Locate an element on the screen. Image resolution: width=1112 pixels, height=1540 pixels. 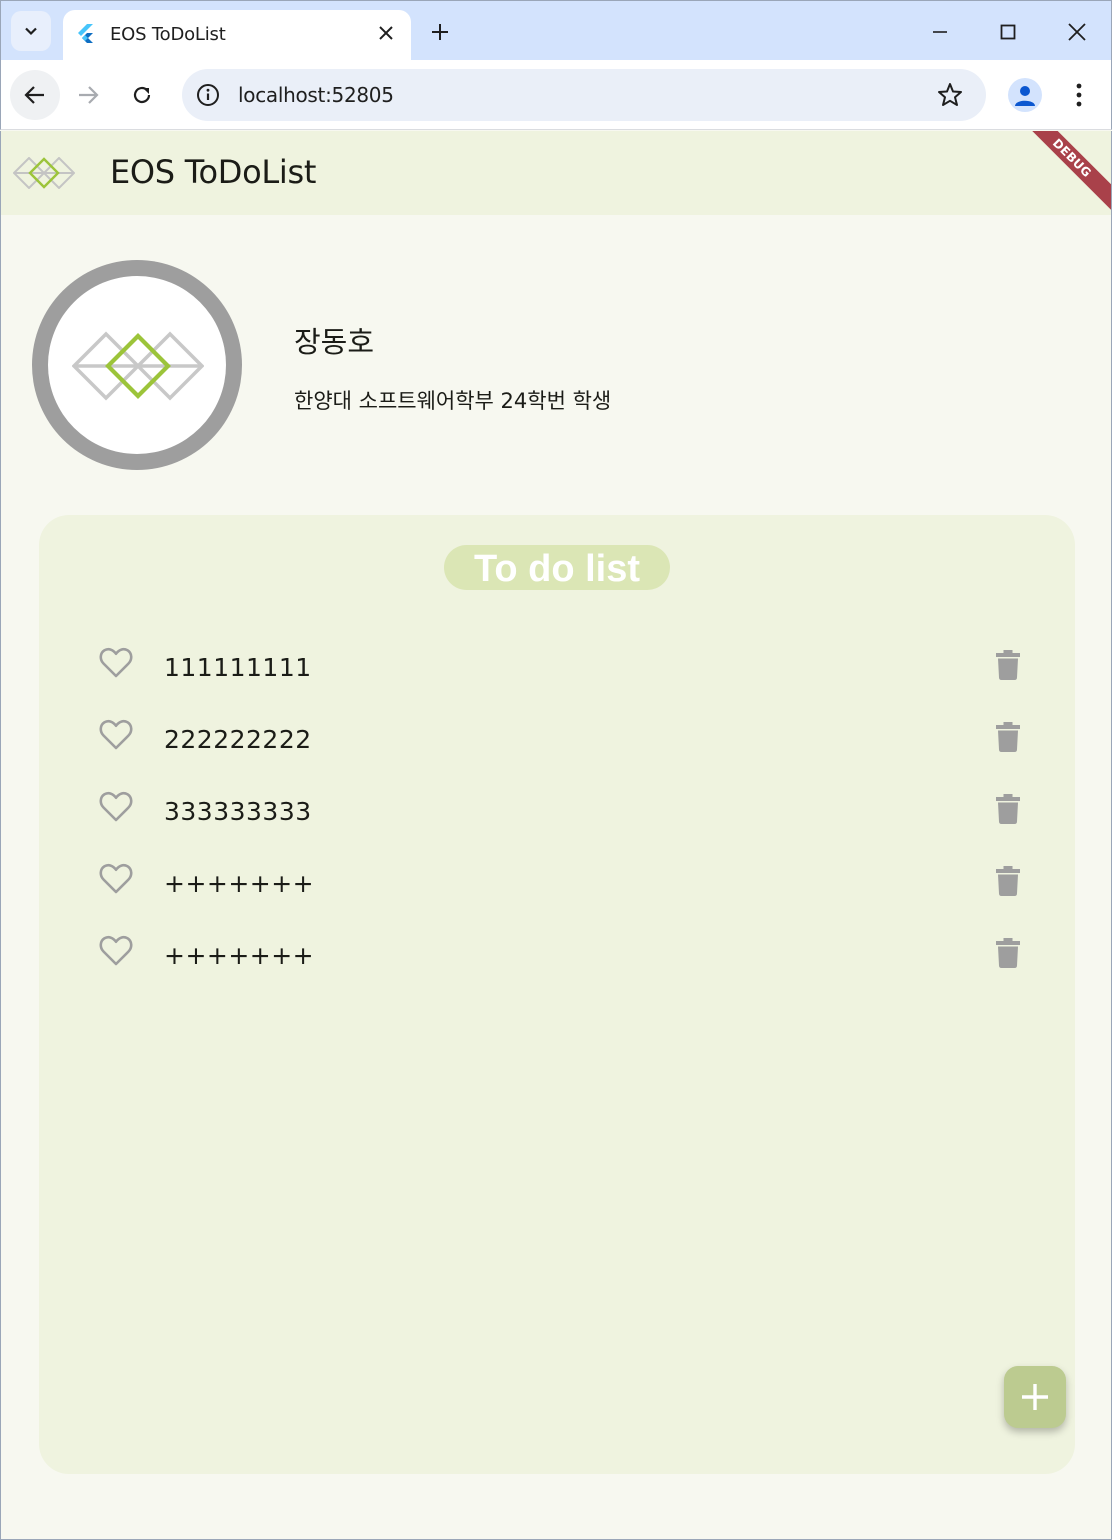
profile-button is located at coordinates (1025, 95).